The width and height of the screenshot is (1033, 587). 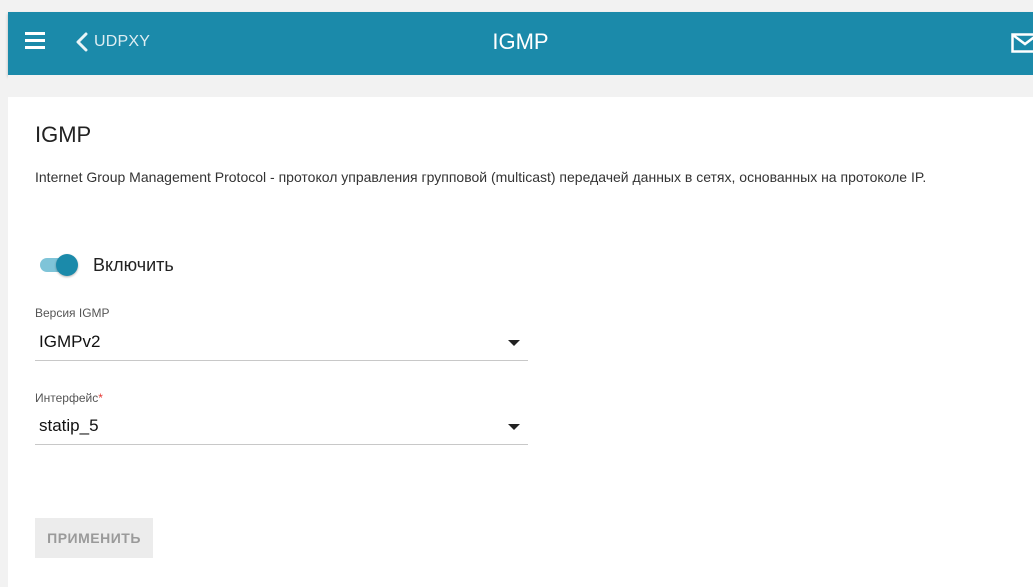 What do you see at coordinates (70, 341) in the screenshot?
I see `igmp-version-value: IGMPv2` at bounding box center [70, 341].